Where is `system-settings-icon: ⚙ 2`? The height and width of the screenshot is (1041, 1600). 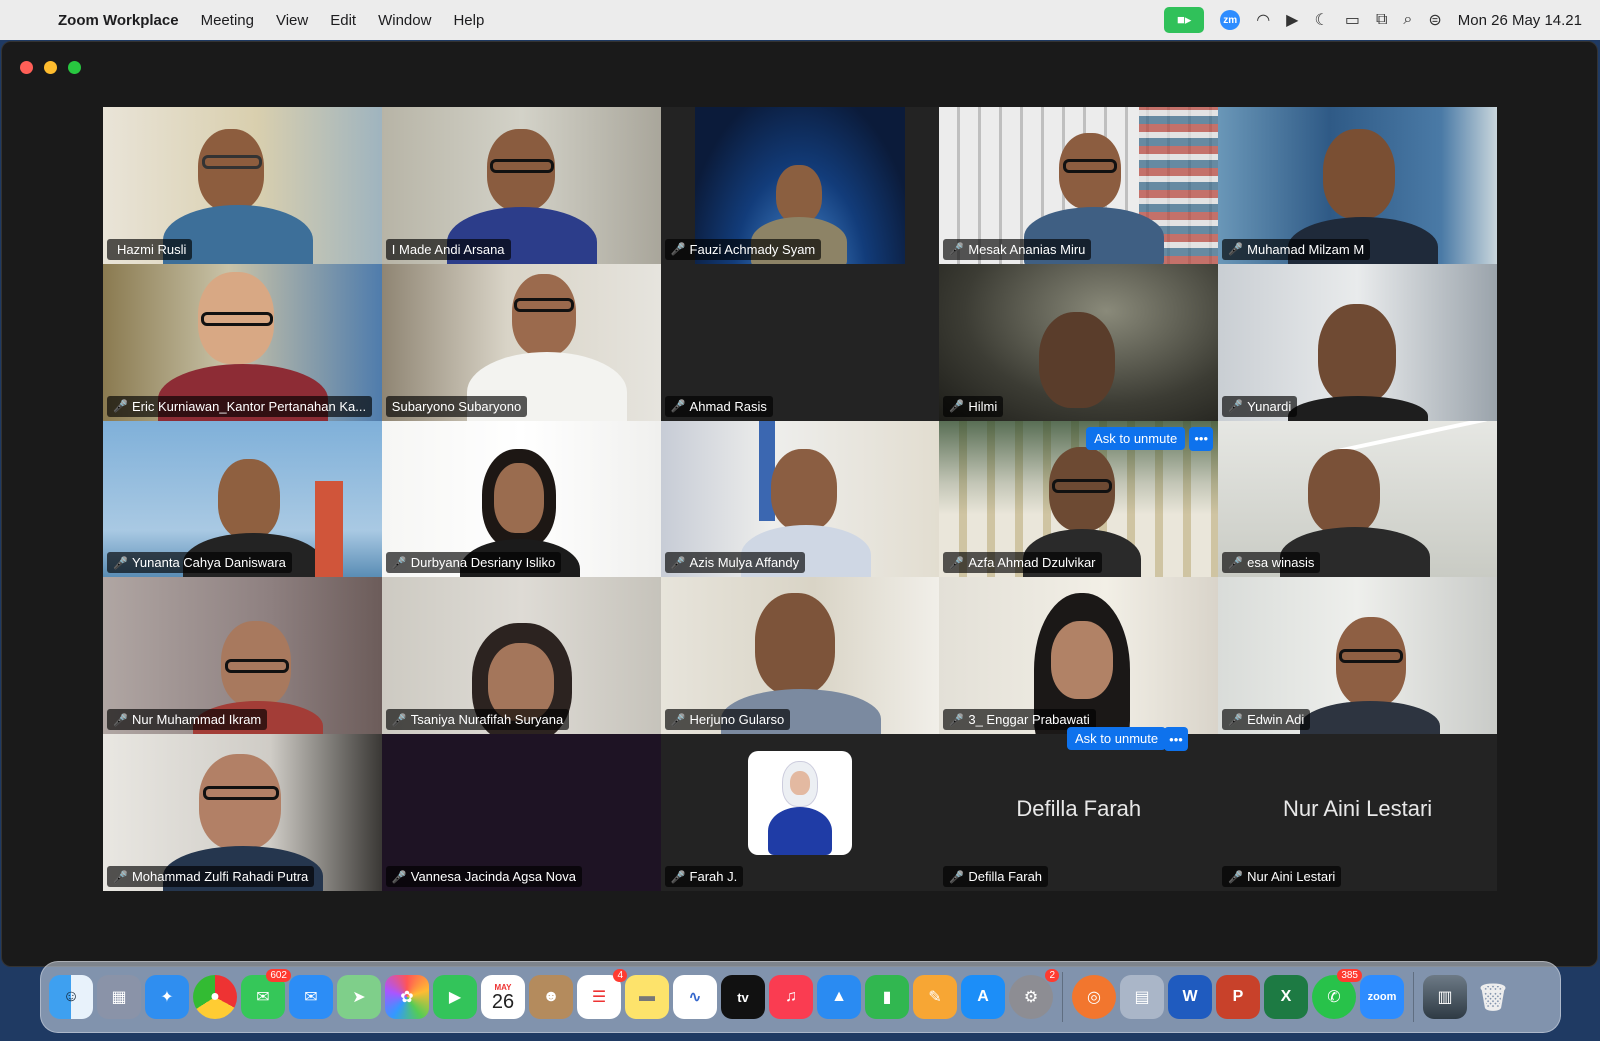 system-settings-icon: ⚙ 2 is located at coordinates (1034, 994).